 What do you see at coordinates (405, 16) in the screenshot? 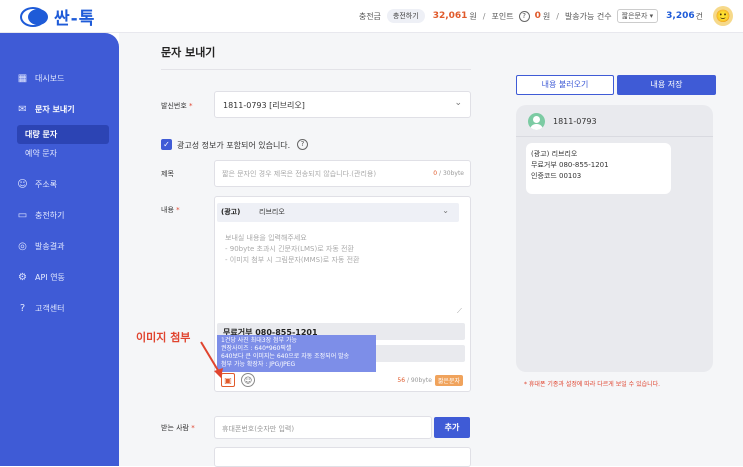
I see `charge-button: 충전하기` at bounding box center [405, 16].